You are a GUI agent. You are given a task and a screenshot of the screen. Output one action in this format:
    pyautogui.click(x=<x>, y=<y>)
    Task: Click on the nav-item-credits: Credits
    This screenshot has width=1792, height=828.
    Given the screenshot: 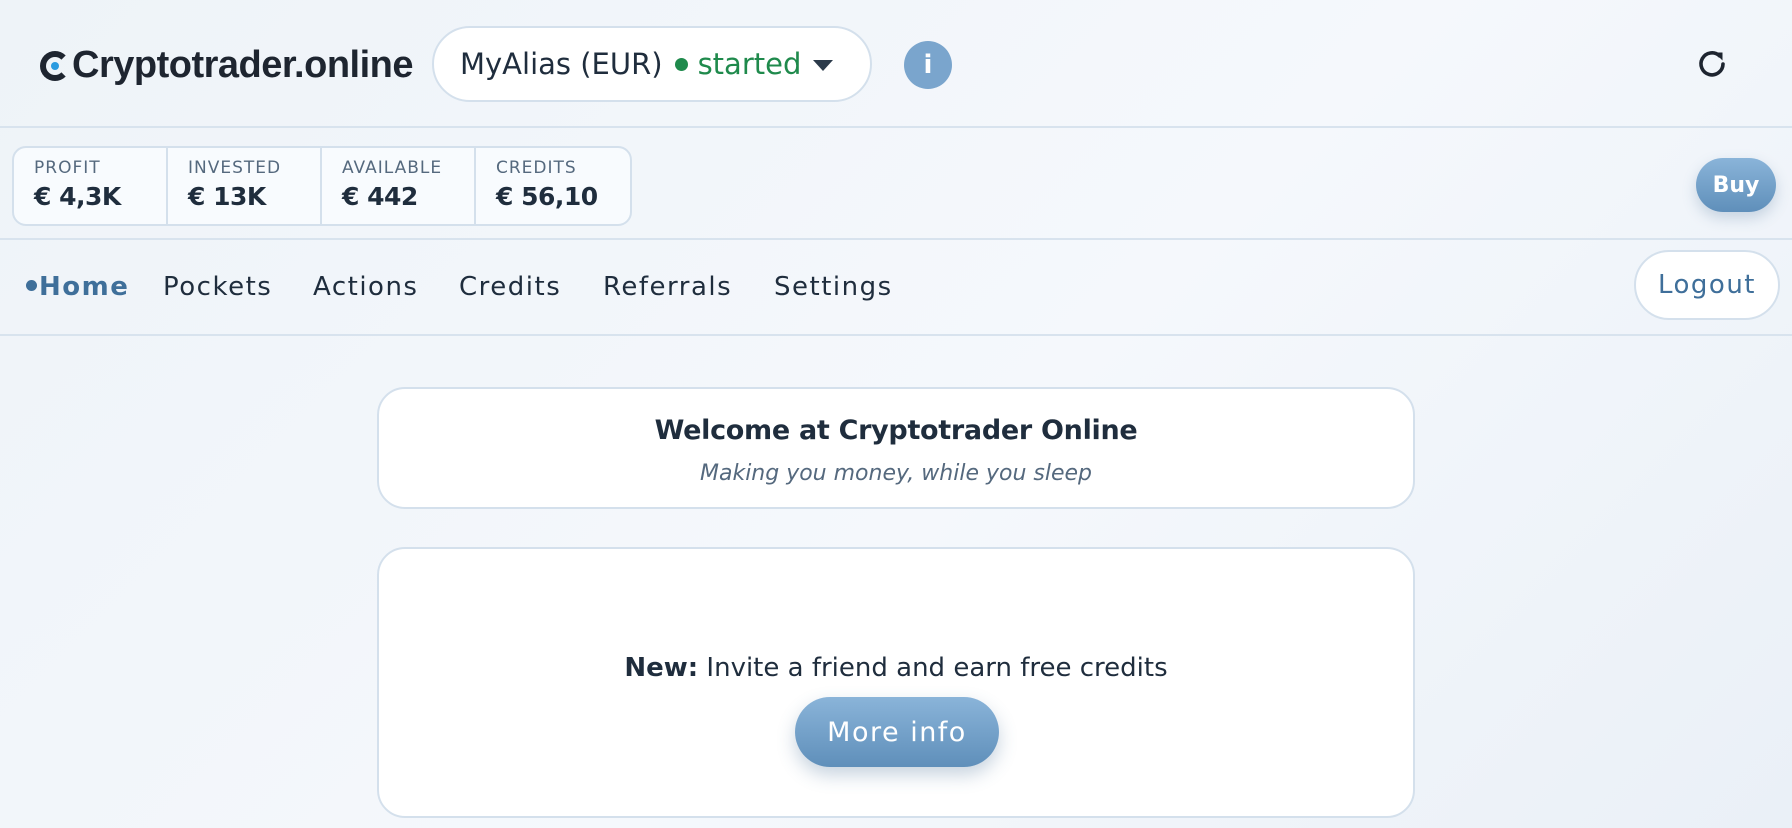 What is the action you would take?
    pyautogui.click(x=510, y=287)
    